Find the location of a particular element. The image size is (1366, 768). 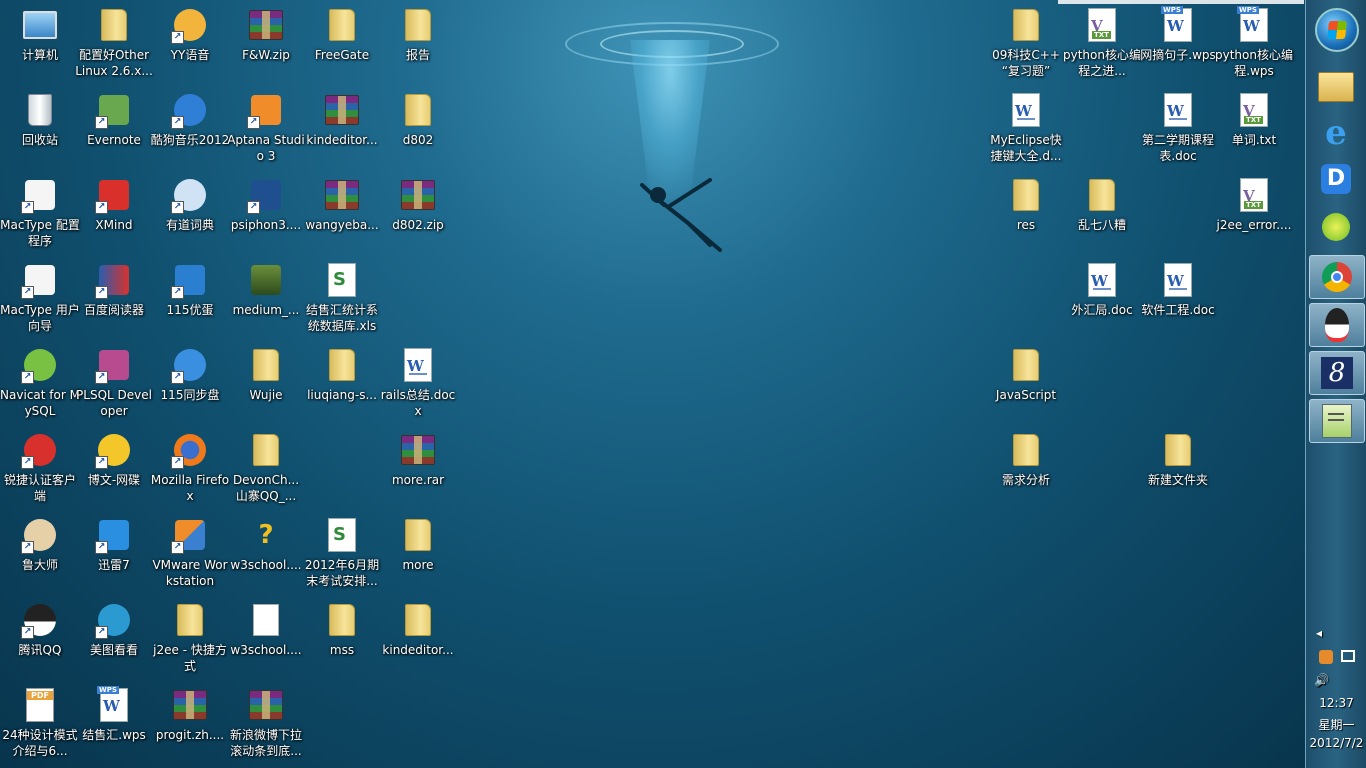

vmware-icon: ↗ is located at coordinates (189, 536).